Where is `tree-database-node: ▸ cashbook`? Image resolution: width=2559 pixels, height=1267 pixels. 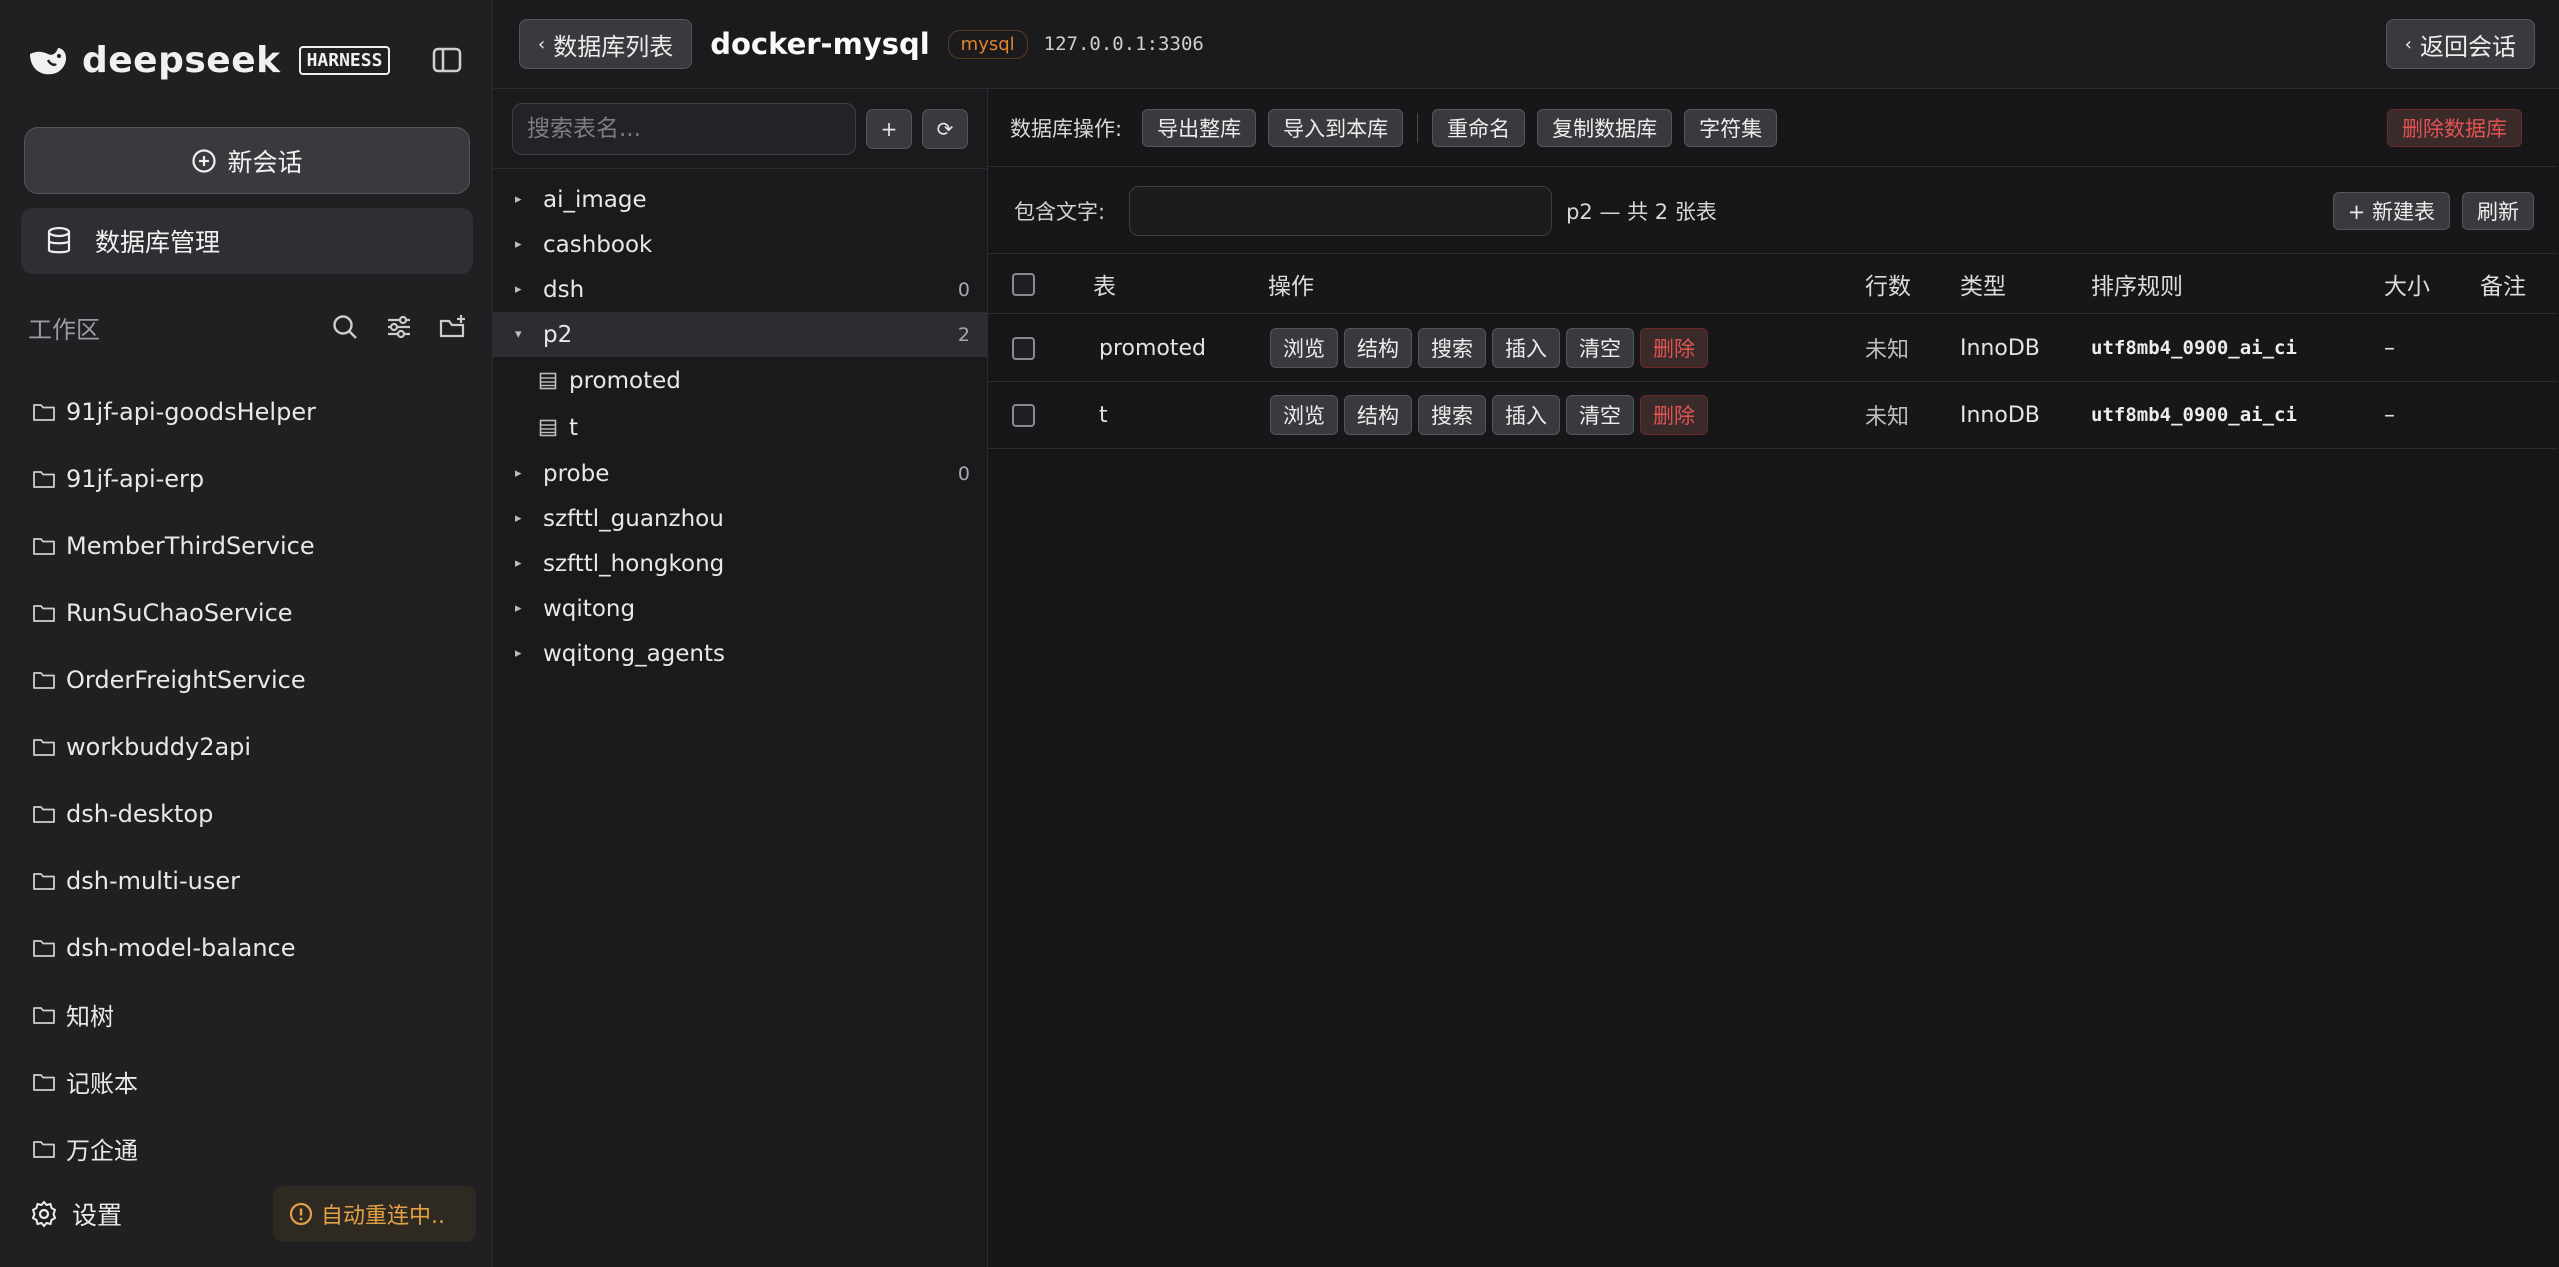 tree-database-node: ▸ cashbook is located at coordinates (740, 244).